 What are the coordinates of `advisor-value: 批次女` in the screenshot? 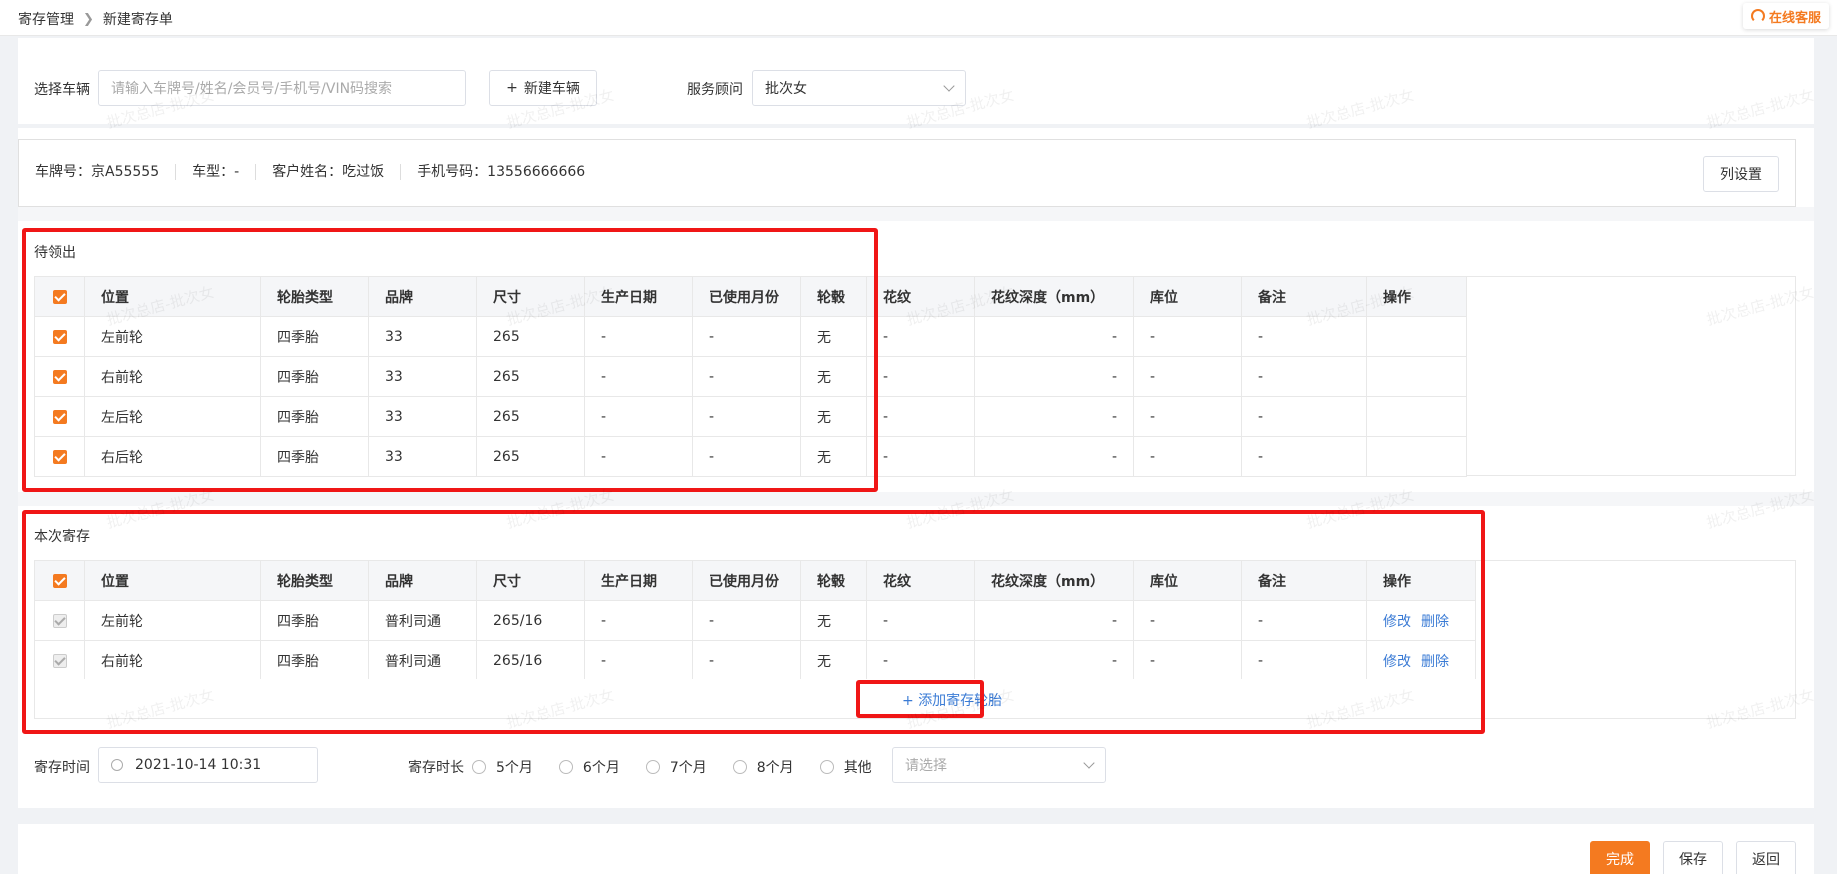 It's located at (786, 89).